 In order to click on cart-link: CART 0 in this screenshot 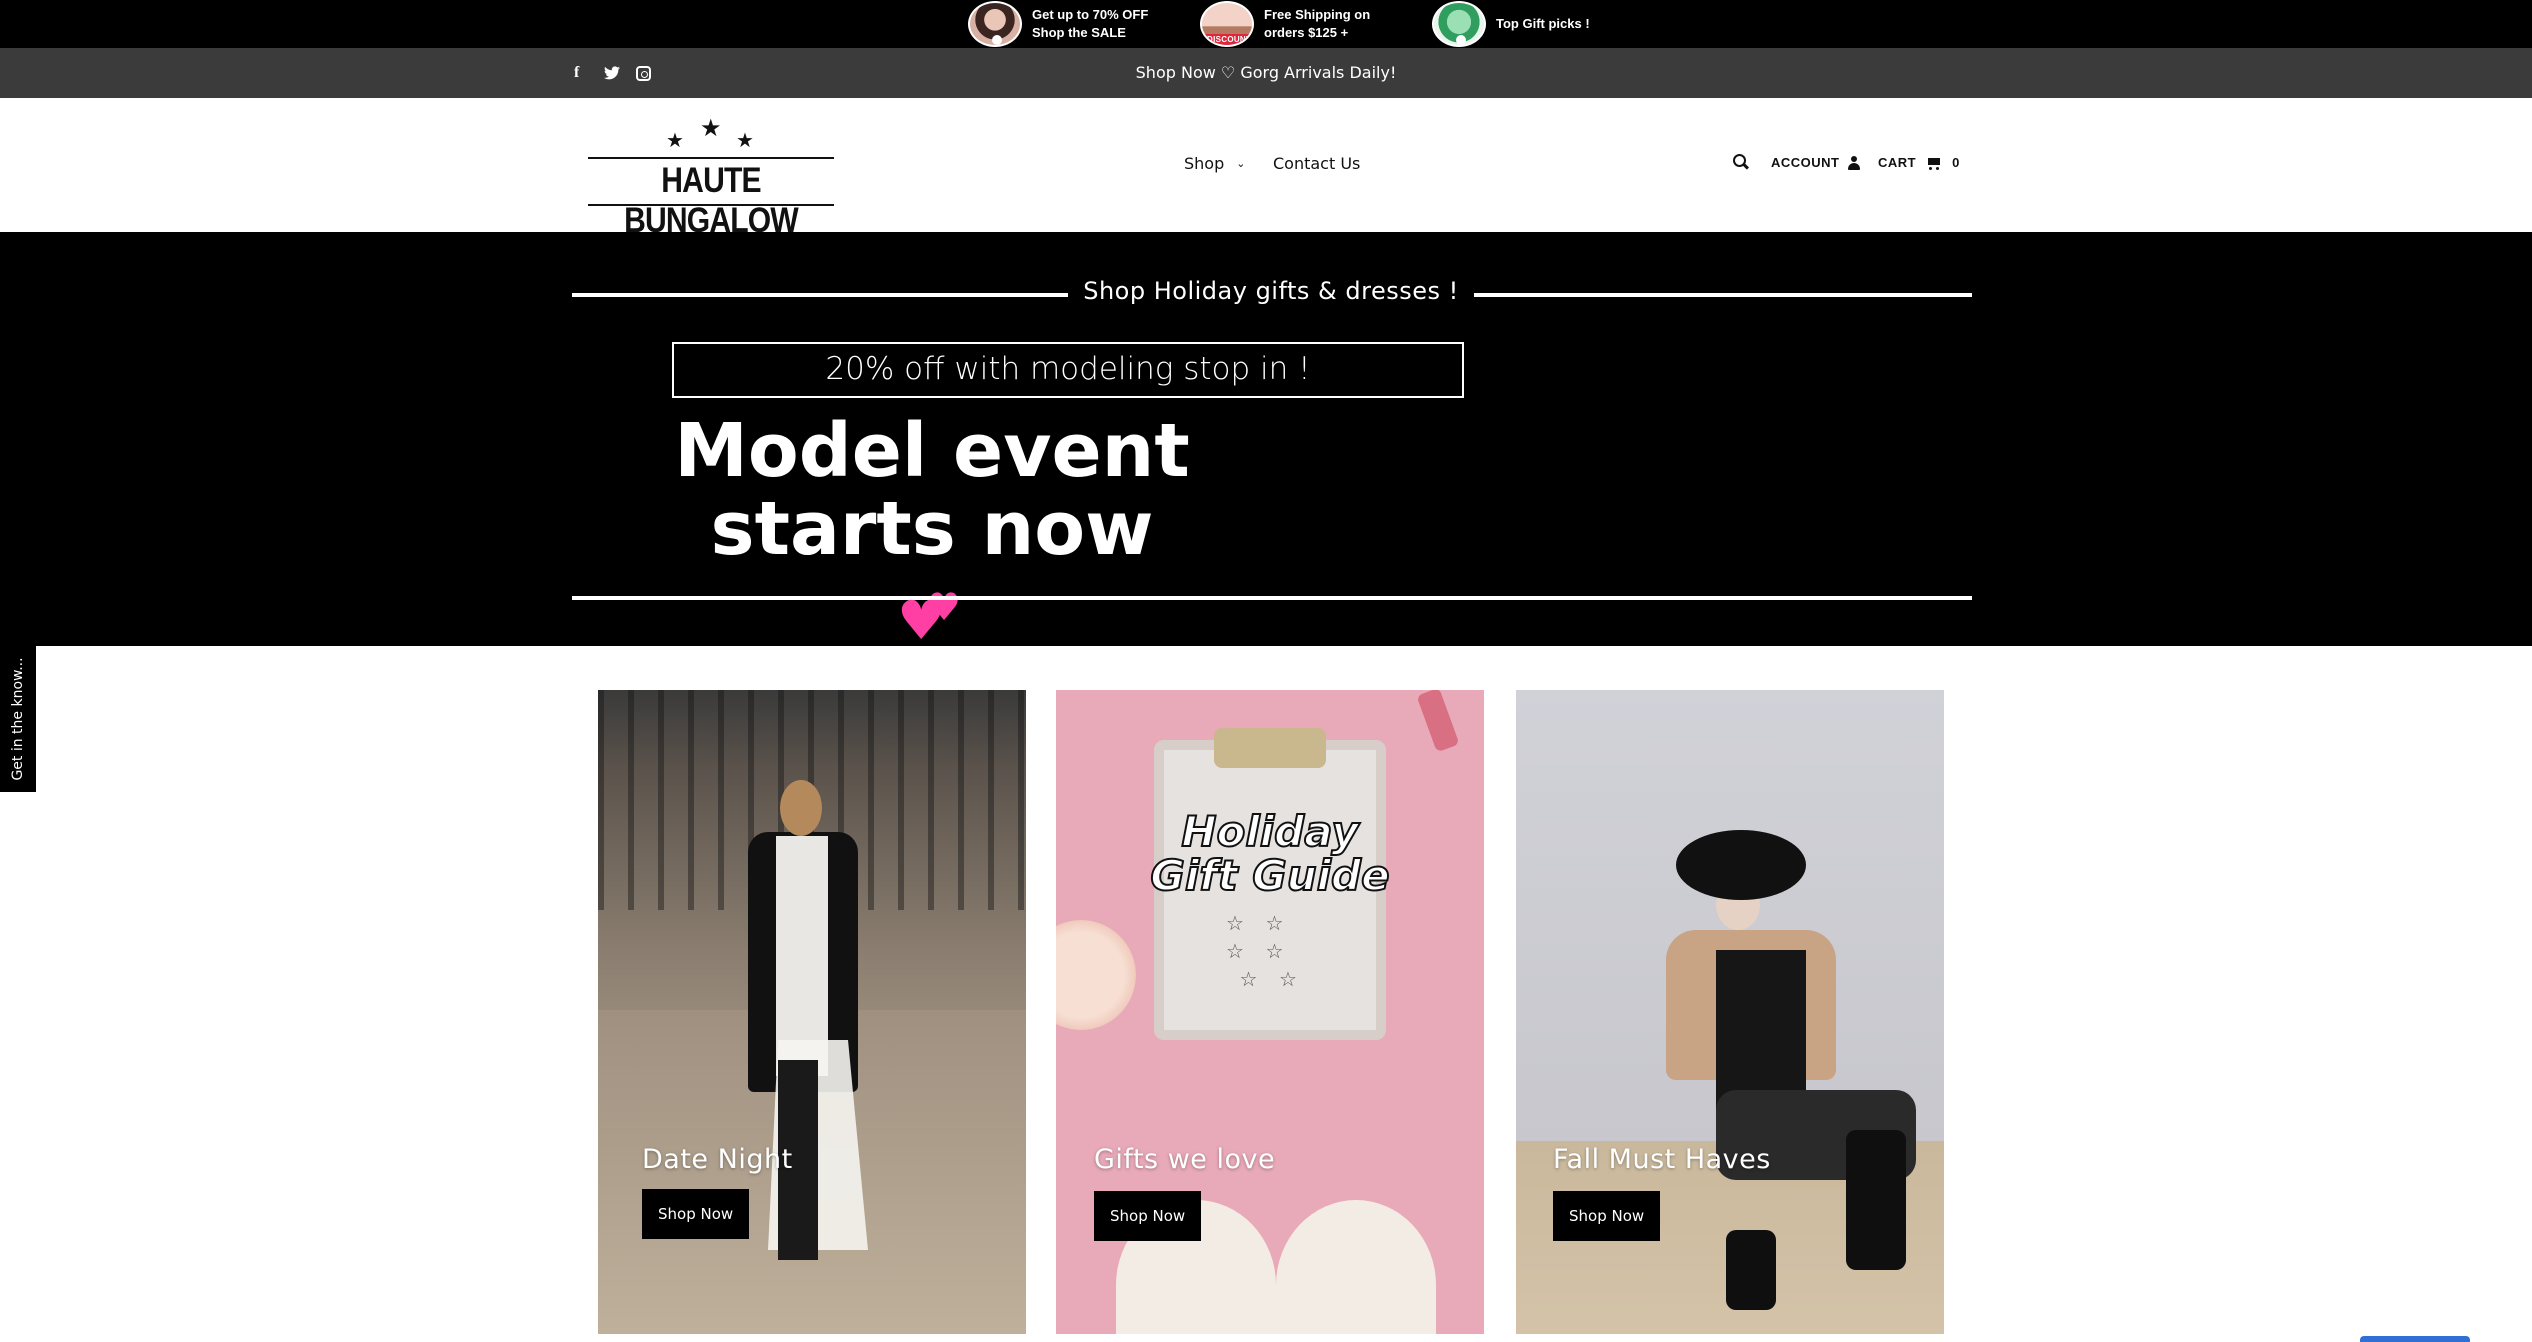, I will do `click(1919, 162)`.